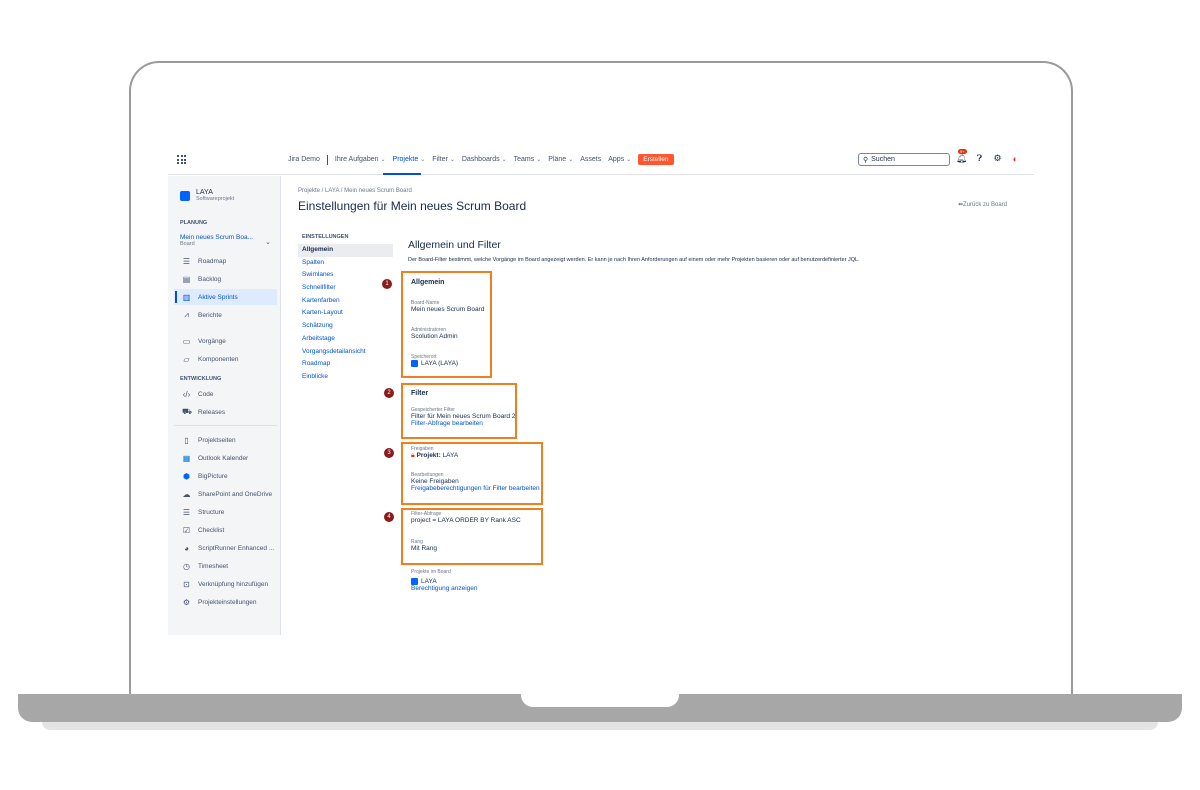  Describe the element at coordinates (345, 301) in the screenshot. I see `settings-nav-card-colors: Kartenfarben` at that location.